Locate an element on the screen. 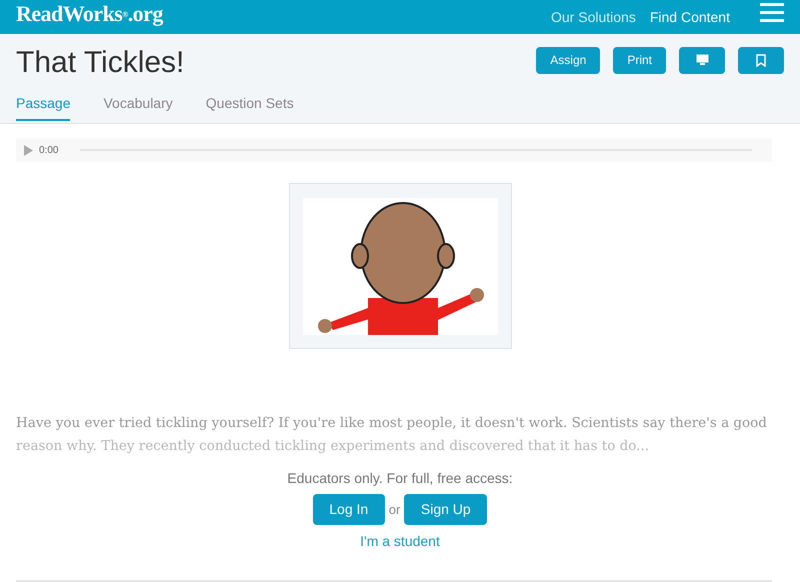 The height and width of the screenshot is (582, 800). monitor-button is located at coordinates (702, 60).